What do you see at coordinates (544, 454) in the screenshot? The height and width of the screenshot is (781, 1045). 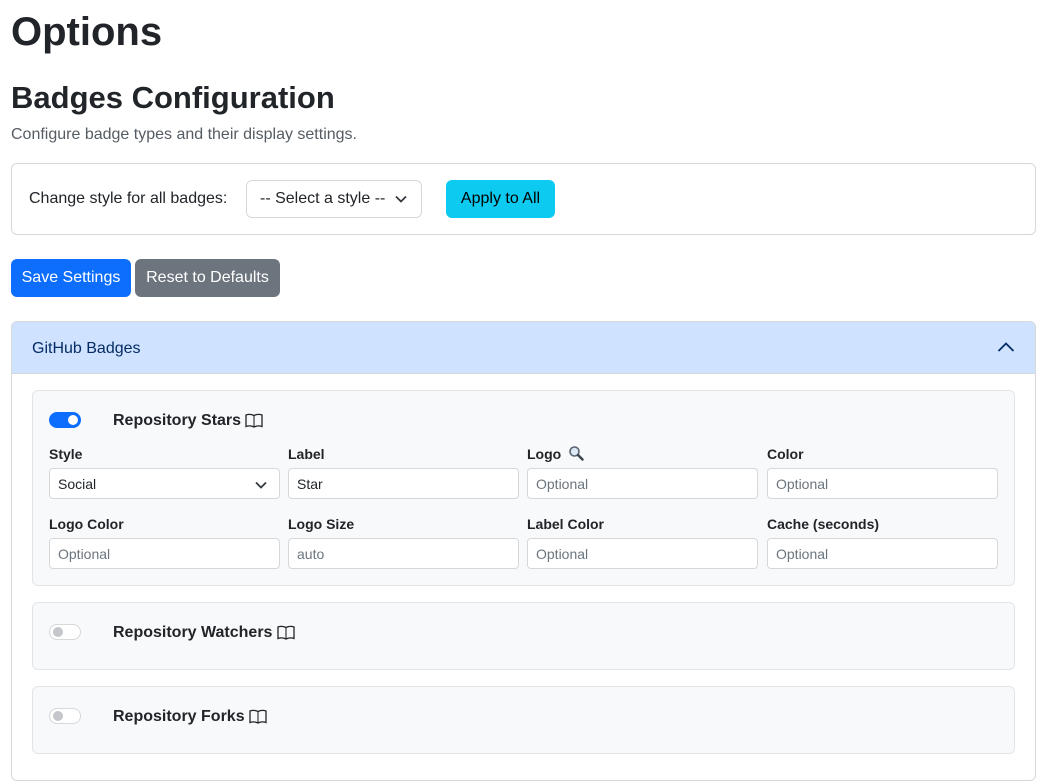 I see `field-label-logo: Logo` at bounding box center [544, 454].